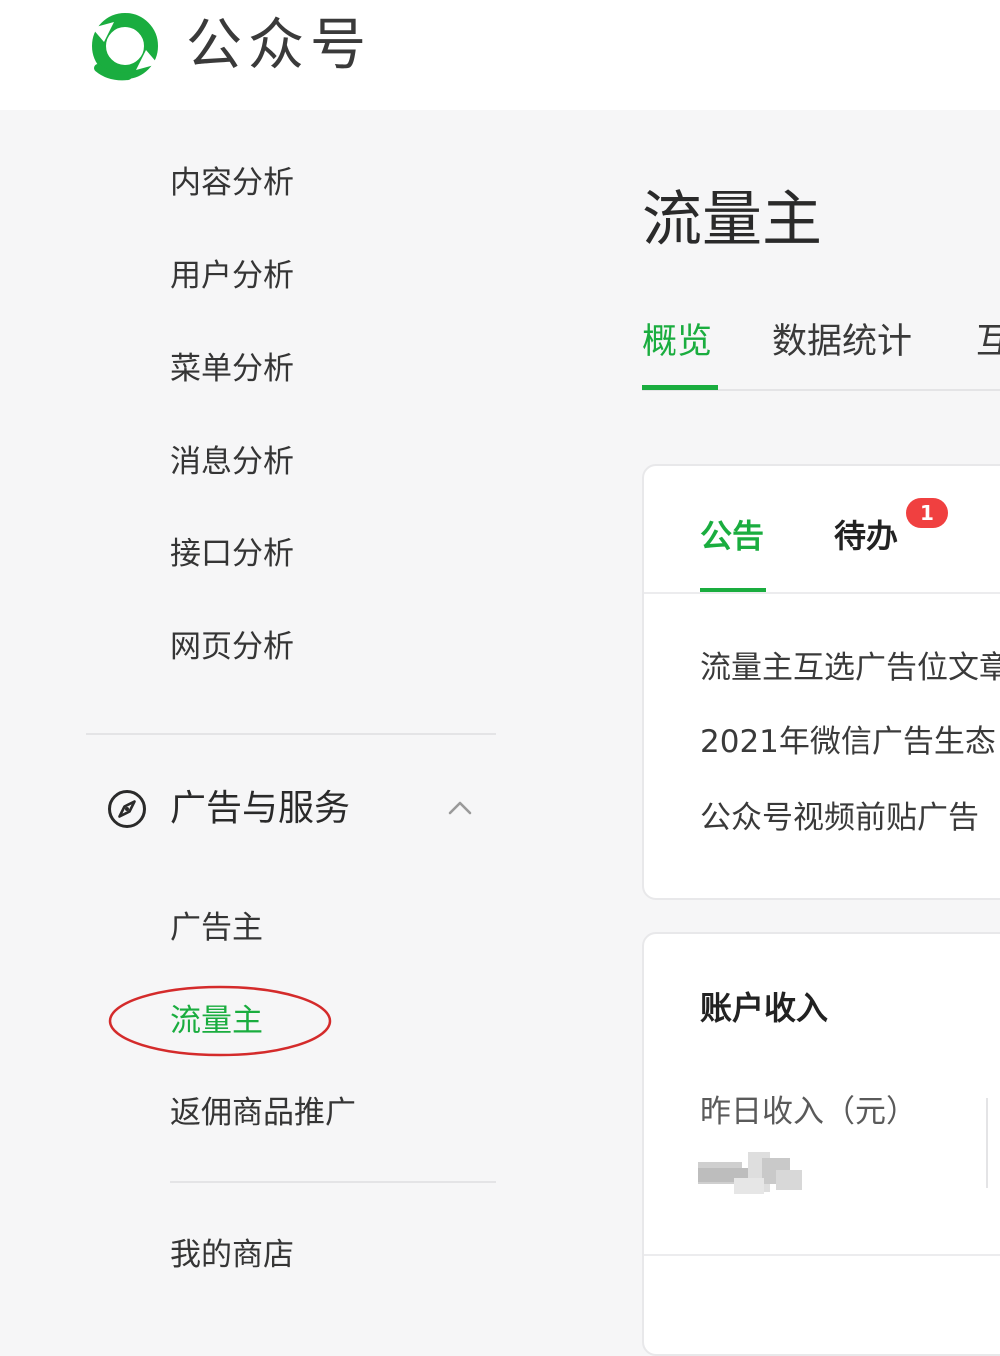 The width and height of the screenshot is (1000, 1356). What do you see at coordinates (822, 1255) in the screenshot?
I see `income-card-divider` at bounding box center [822, 1255].